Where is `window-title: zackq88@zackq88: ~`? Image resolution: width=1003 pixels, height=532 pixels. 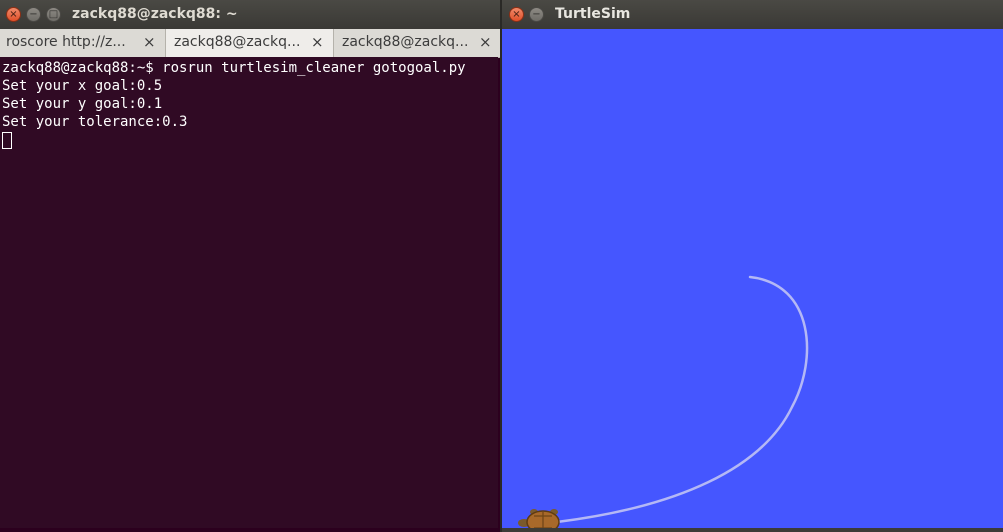 window-title: zackq88@zackq88: ~ is located at coordinates (155, 14).